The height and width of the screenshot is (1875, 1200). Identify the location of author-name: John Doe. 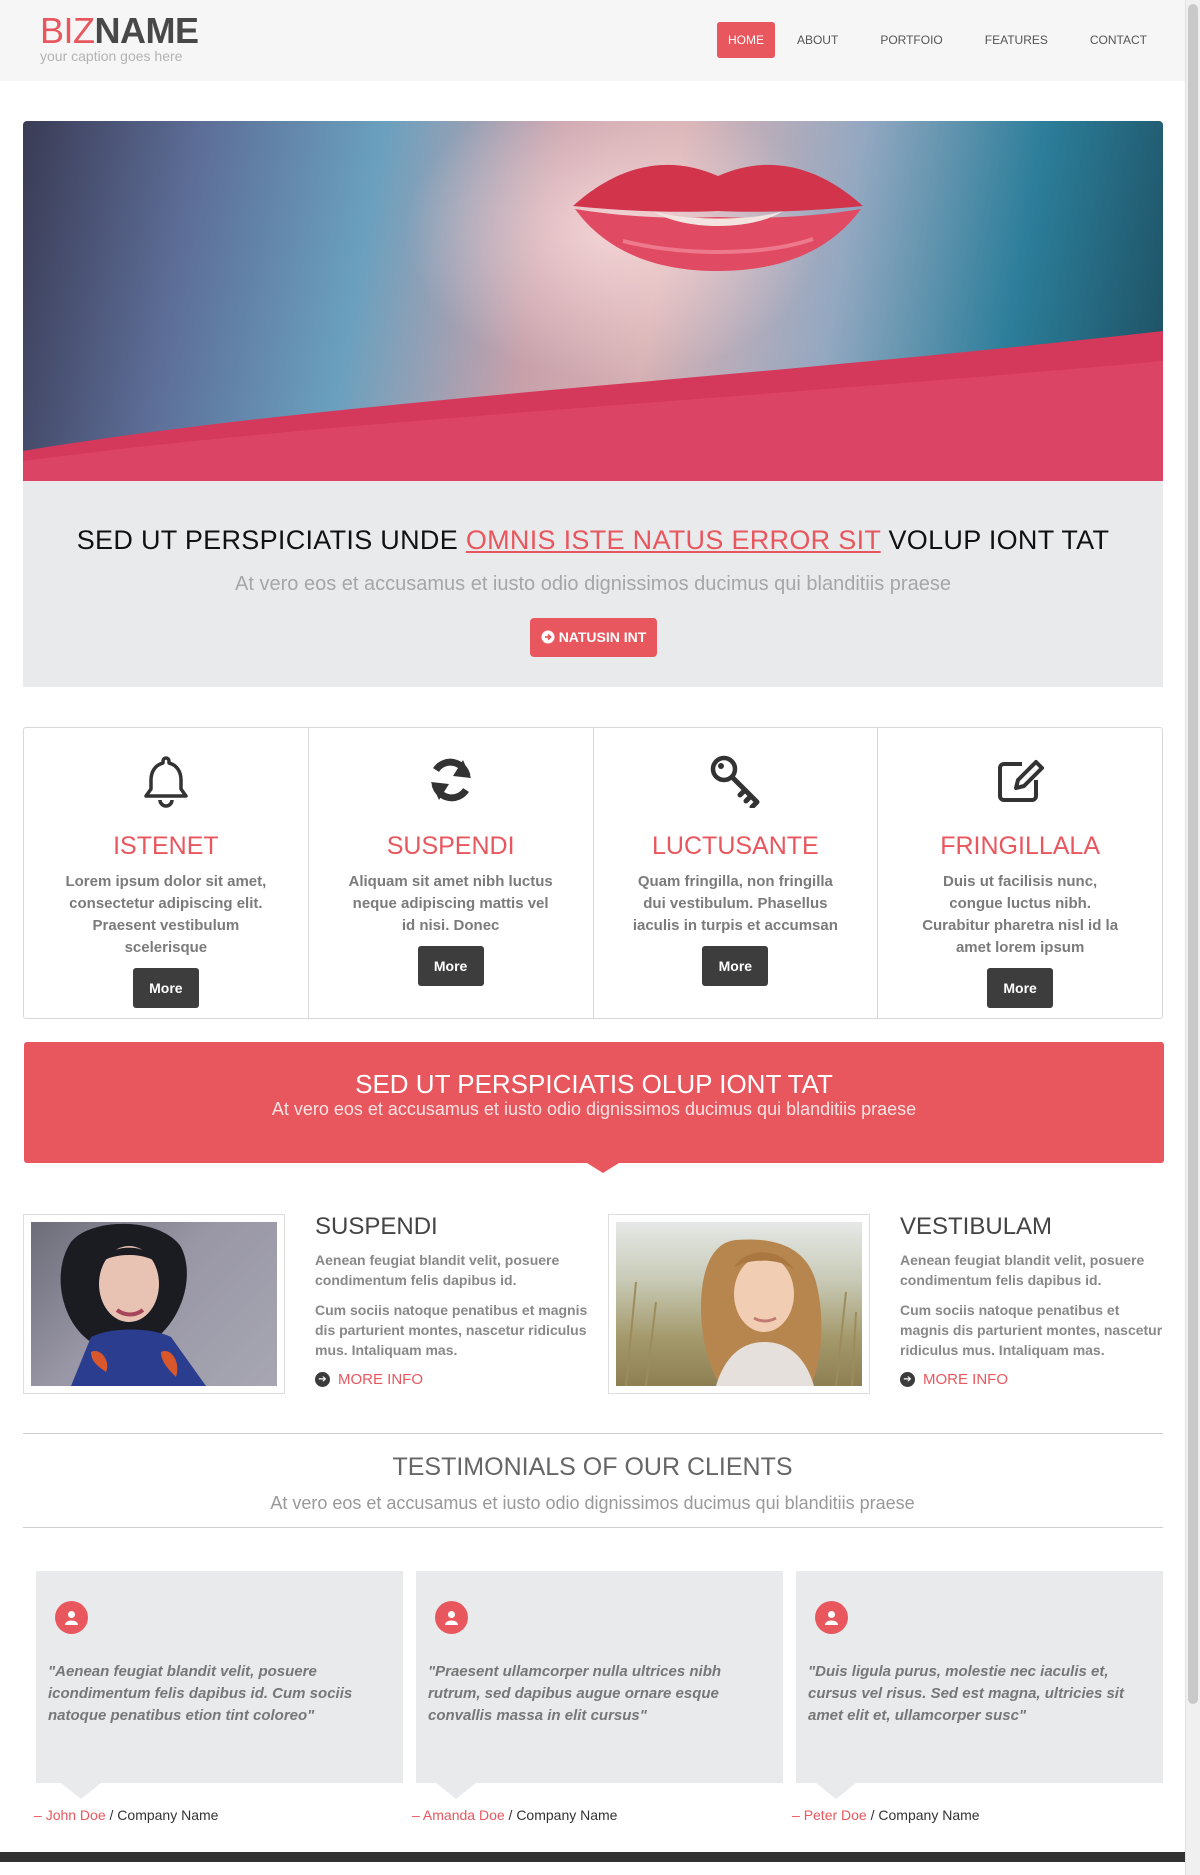
(75, 1815).